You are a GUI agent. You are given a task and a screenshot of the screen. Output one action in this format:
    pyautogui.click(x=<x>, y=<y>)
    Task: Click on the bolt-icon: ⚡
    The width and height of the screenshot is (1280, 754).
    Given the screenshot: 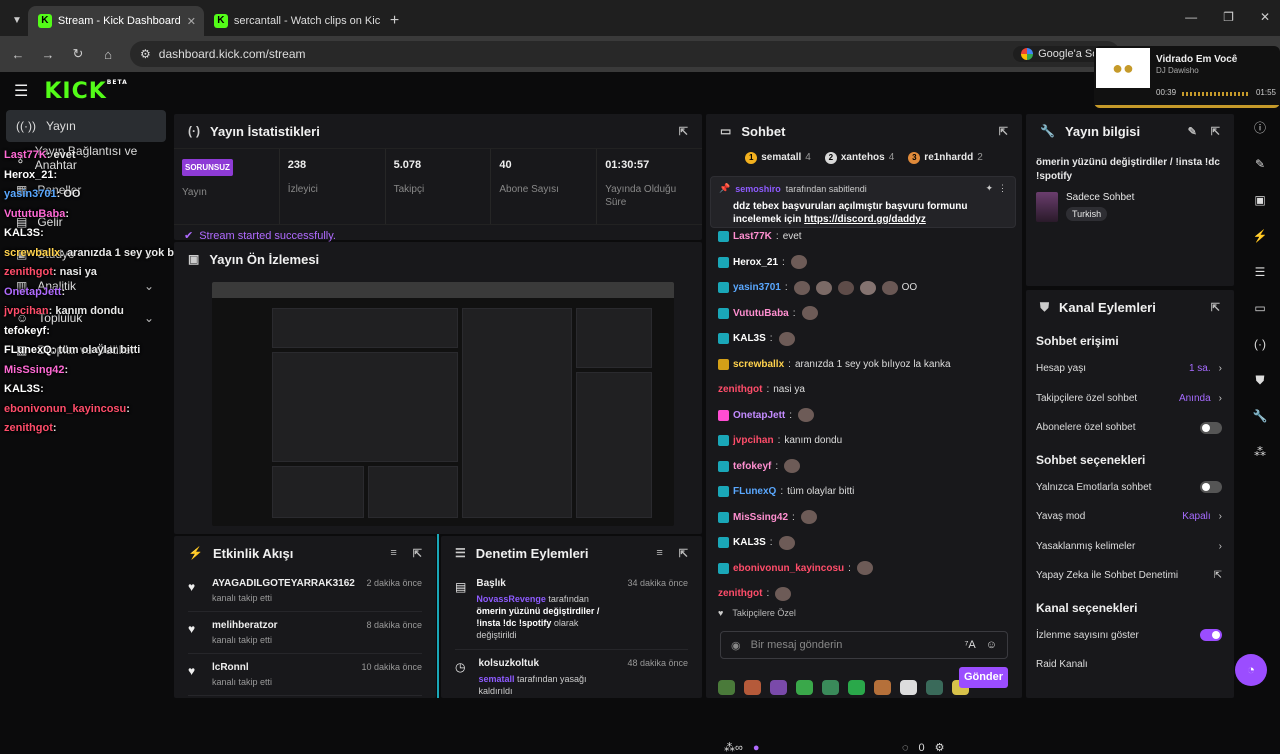 What is the action you would take?
    pyautogui.click(x=1260, y=236)
    